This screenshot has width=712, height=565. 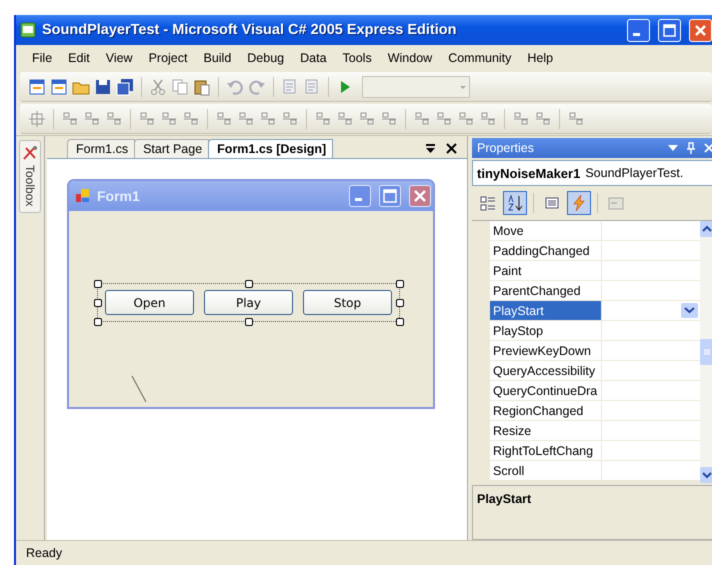 What do you see at coordinates (202, 87) in the screenshot?
I see `paste-icon` at bounding box center [202, 87].